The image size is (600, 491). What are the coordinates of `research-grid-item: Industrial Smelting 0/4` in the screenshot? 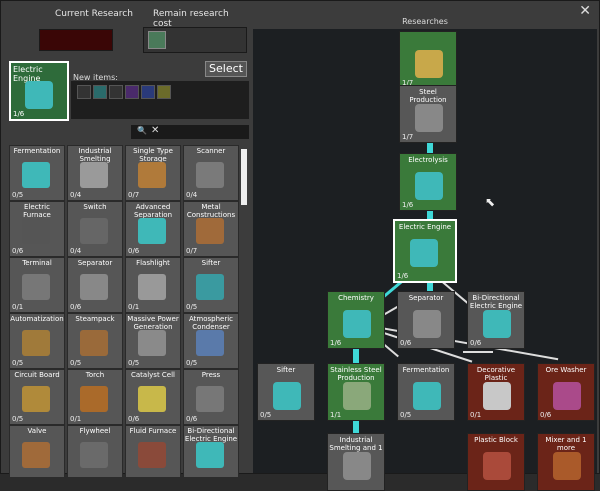 It's located at (95, 173).